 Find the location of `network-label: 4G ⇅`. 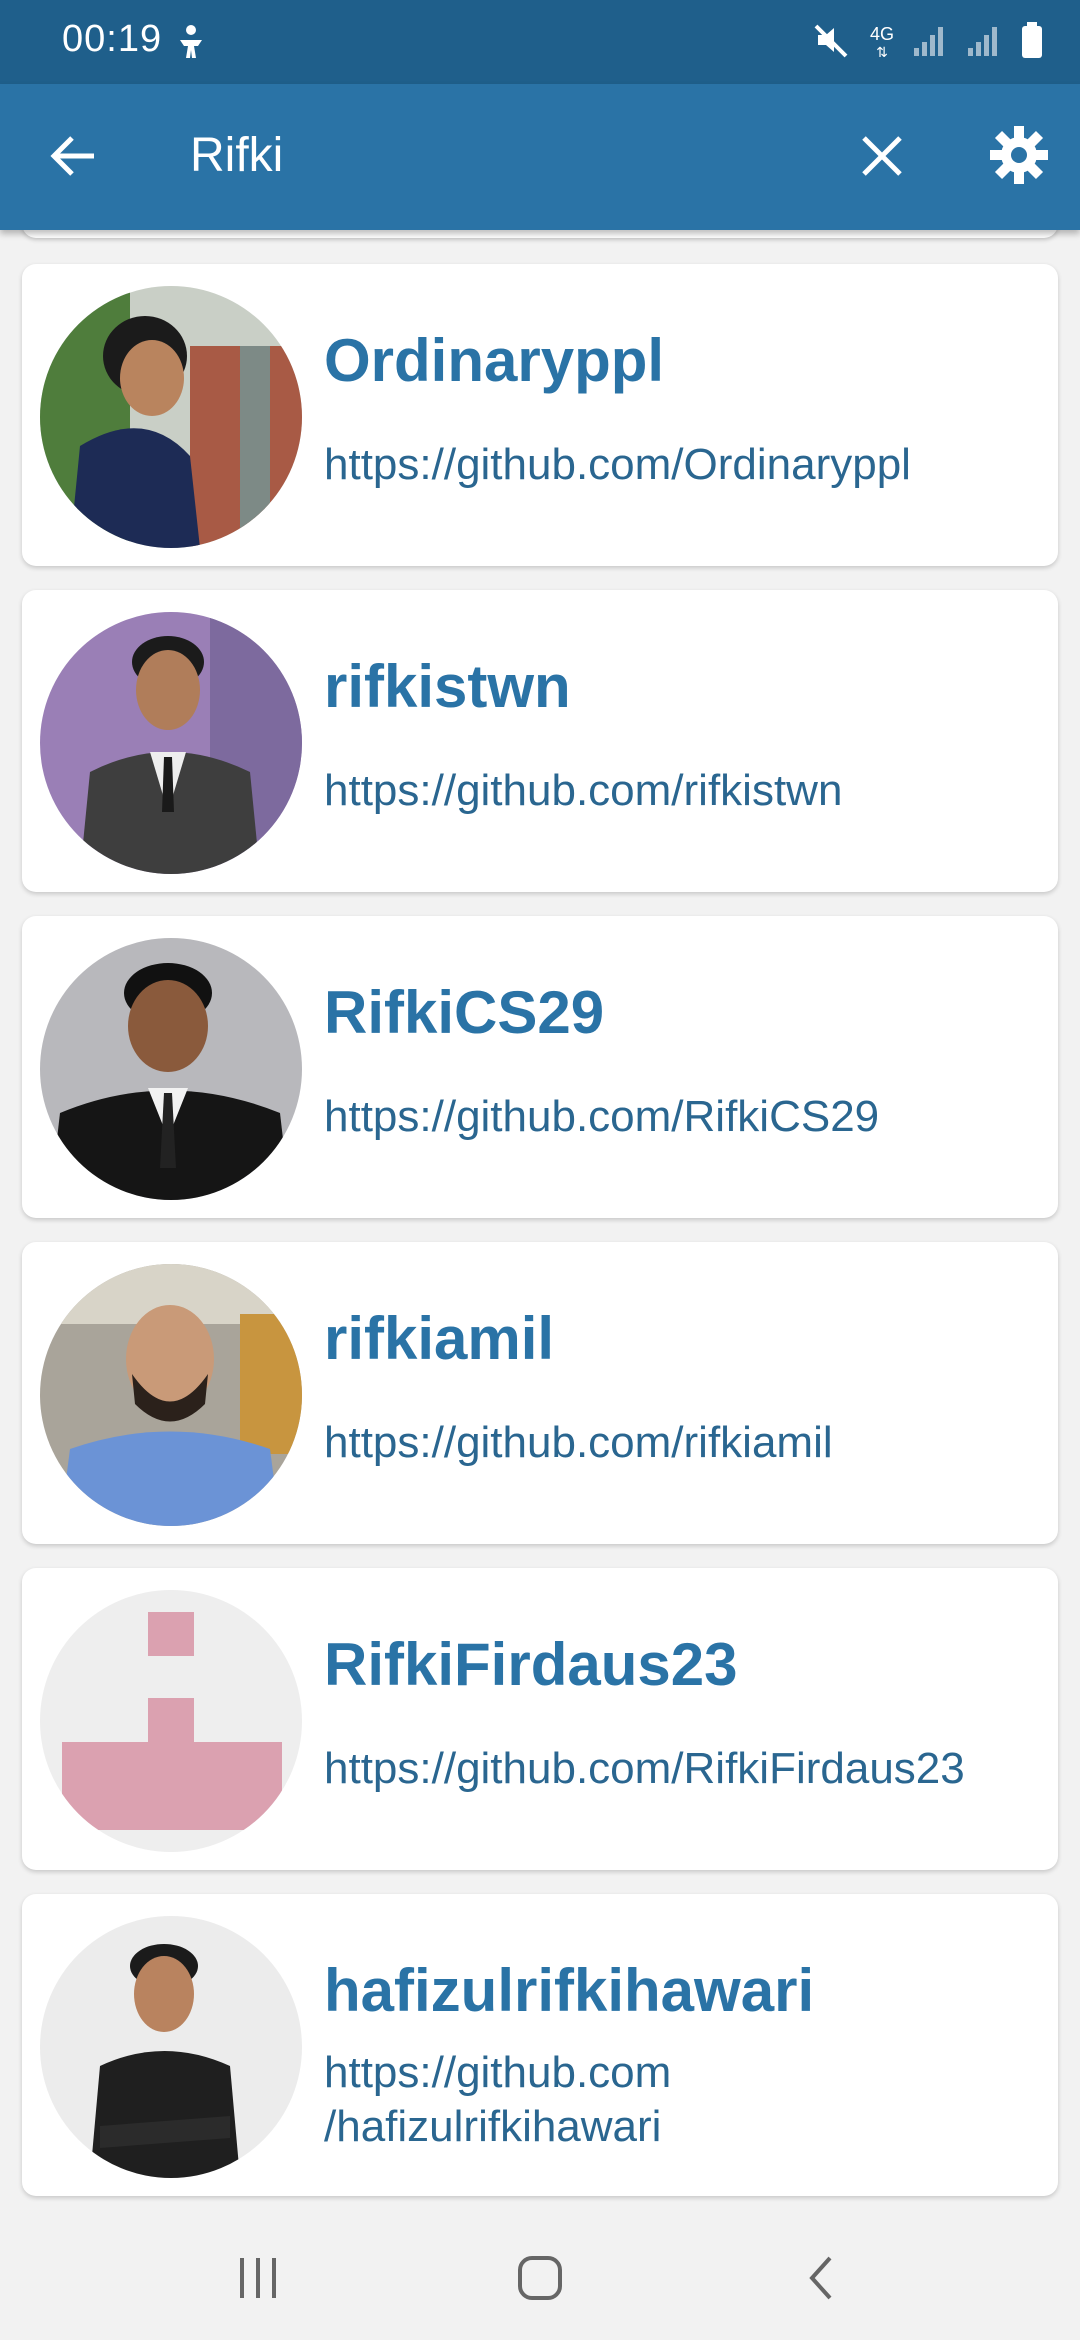

network-label: 4G ⇅ is located at coordinates (881, 41).